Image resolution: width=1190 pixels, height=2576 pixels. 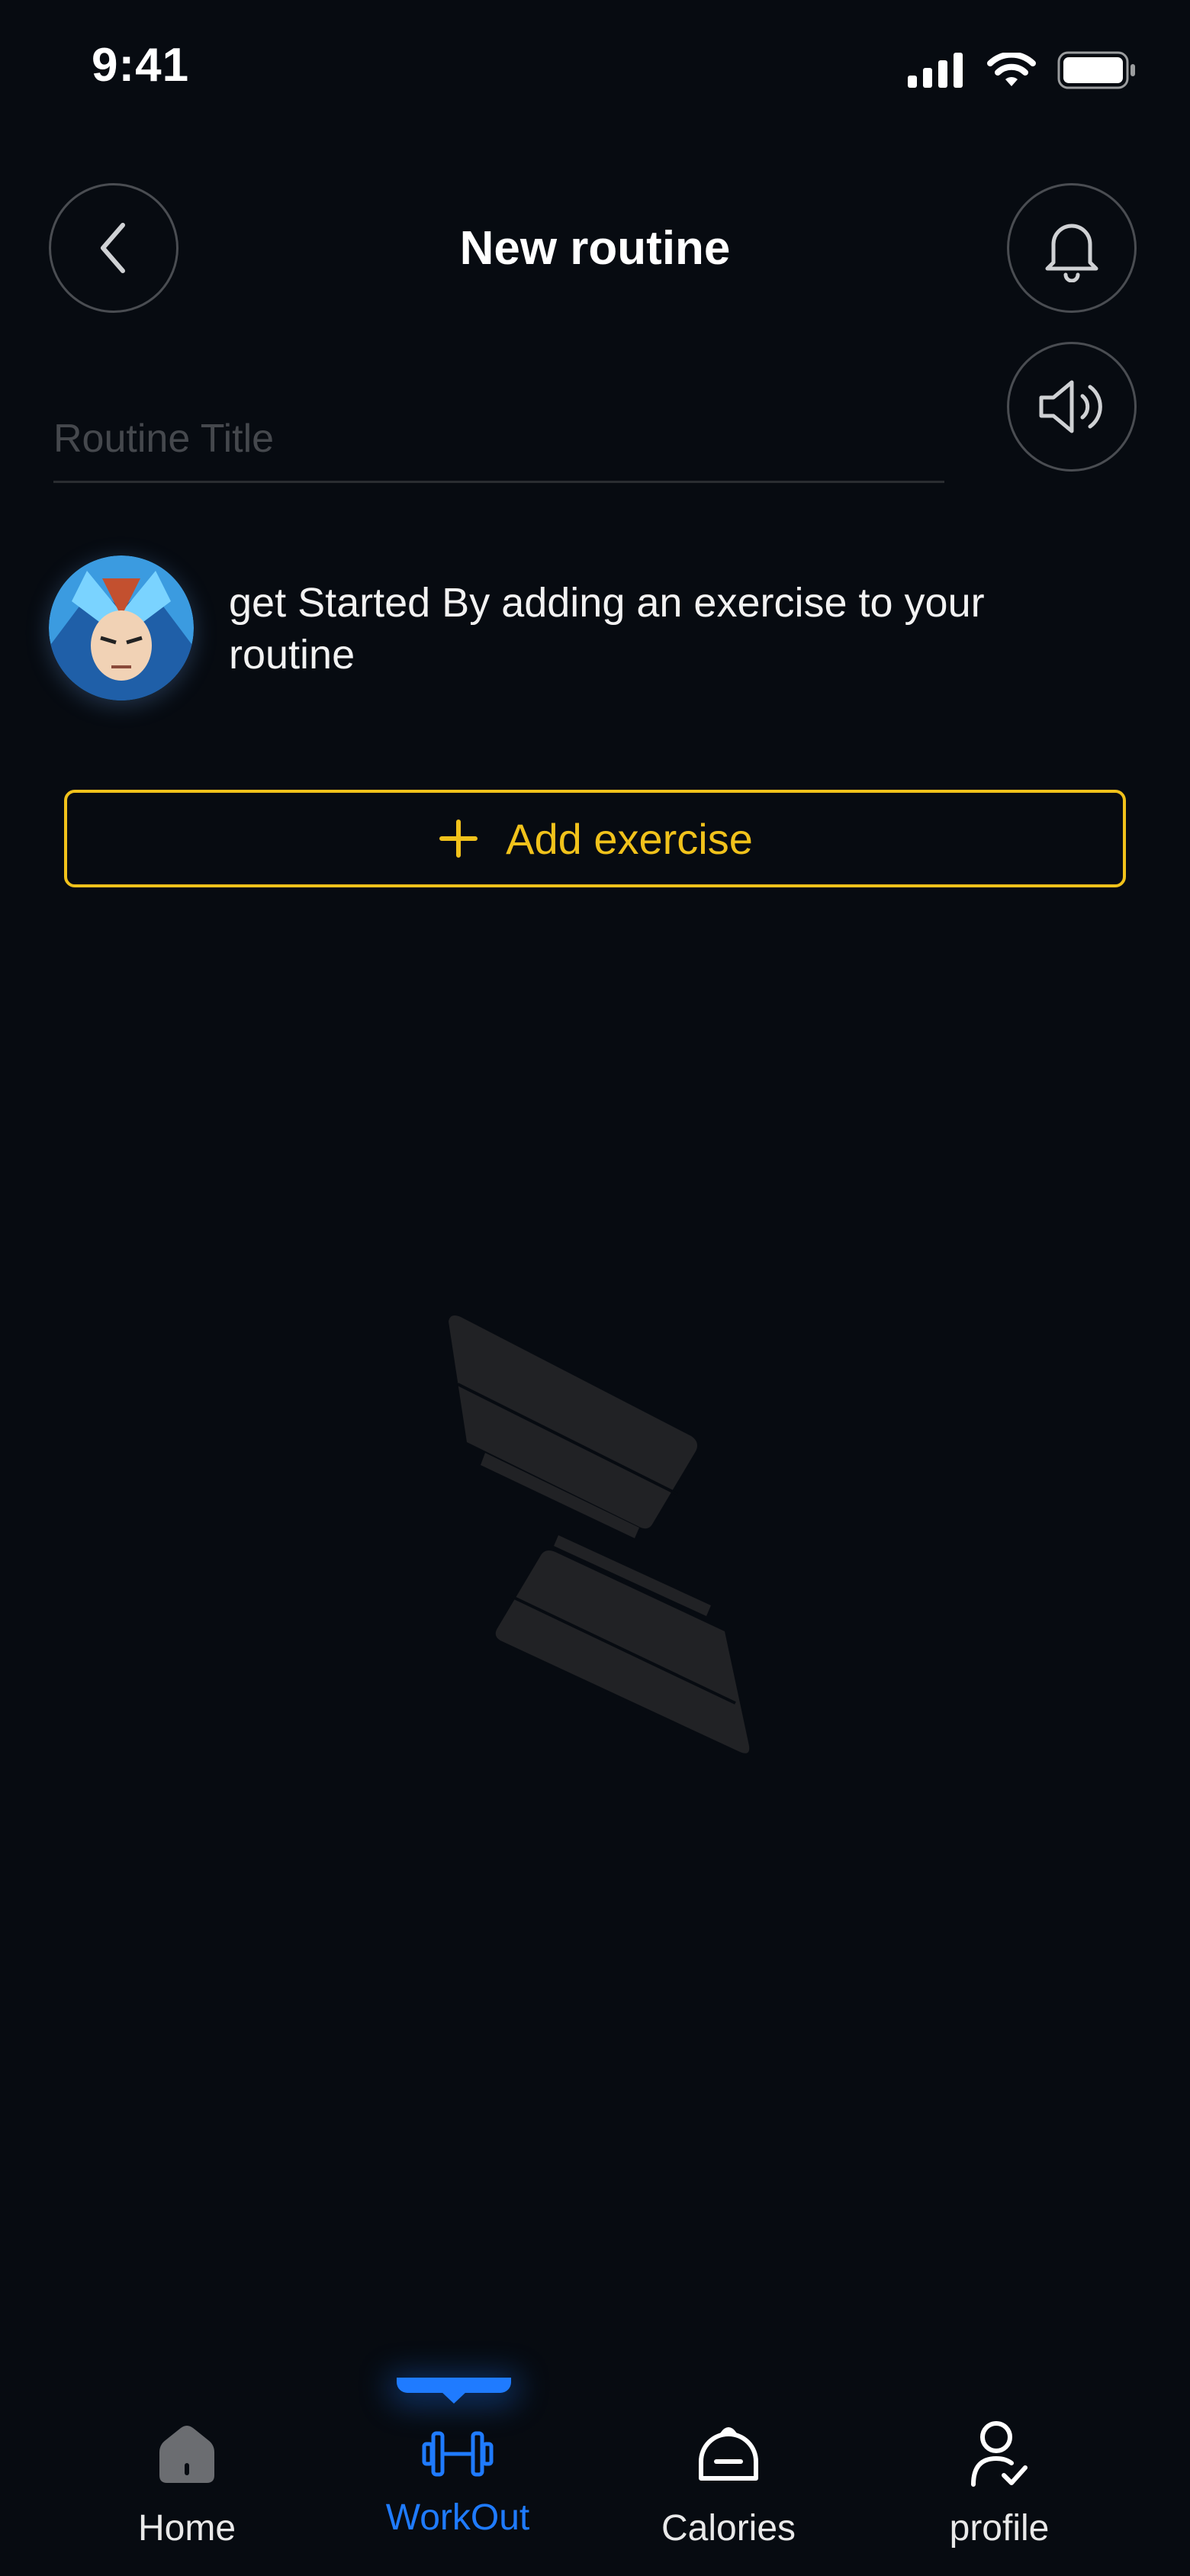 I want to click on status-icons, so click(x=1022, y=70).